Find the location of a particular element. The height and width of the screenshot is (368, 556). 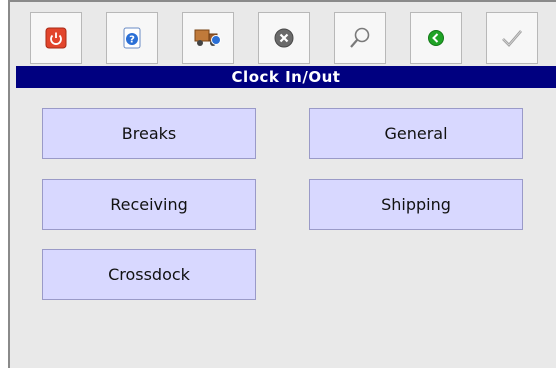

power-button is located at coordinates (56, 38).